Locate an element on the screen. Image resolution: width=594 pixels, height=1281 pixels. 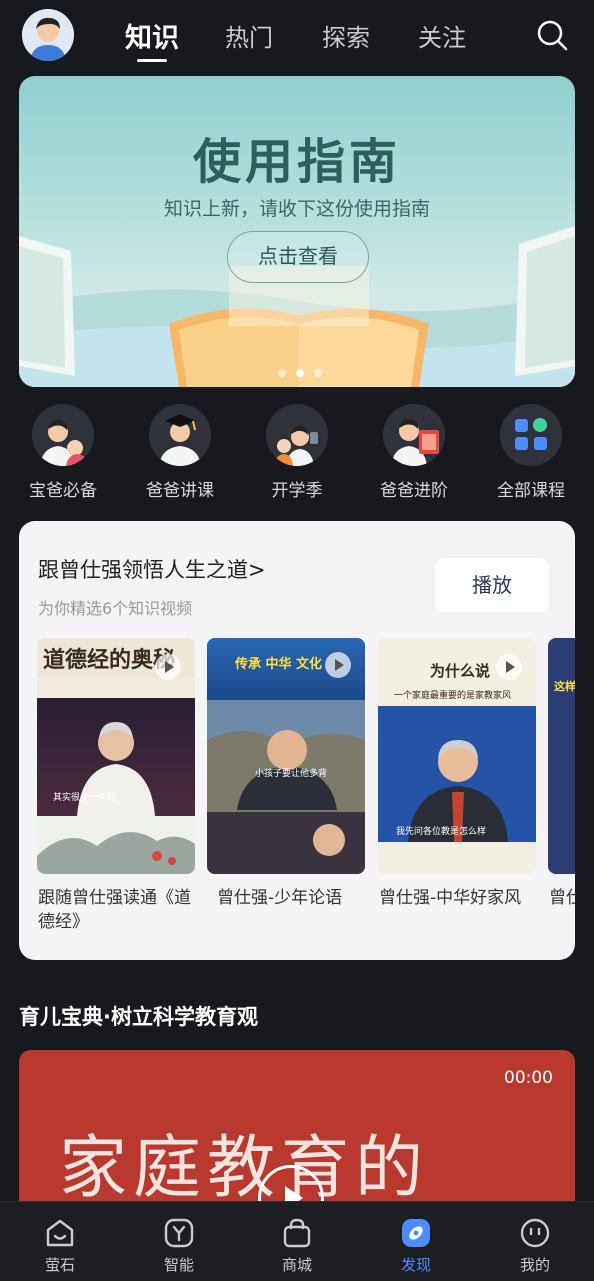
category-school-season: 开学季 is located at coordinates (297, 452).